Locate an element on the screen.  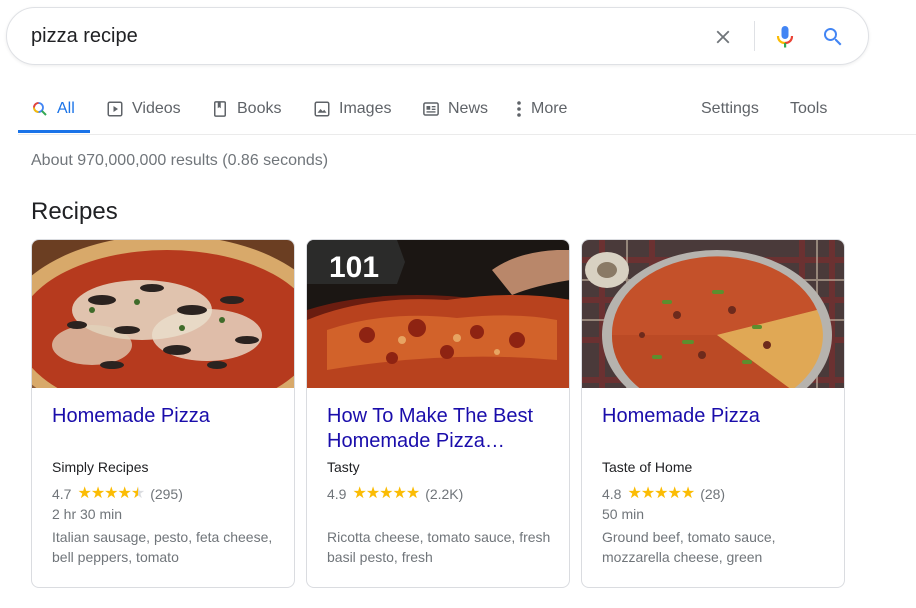
news-icon is located at coordinates (431, 109).